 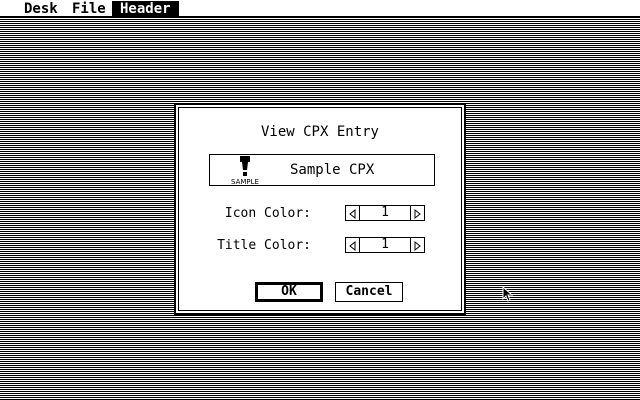 I want to click on title-color-stepper: 1, so click(x=385, y=245).